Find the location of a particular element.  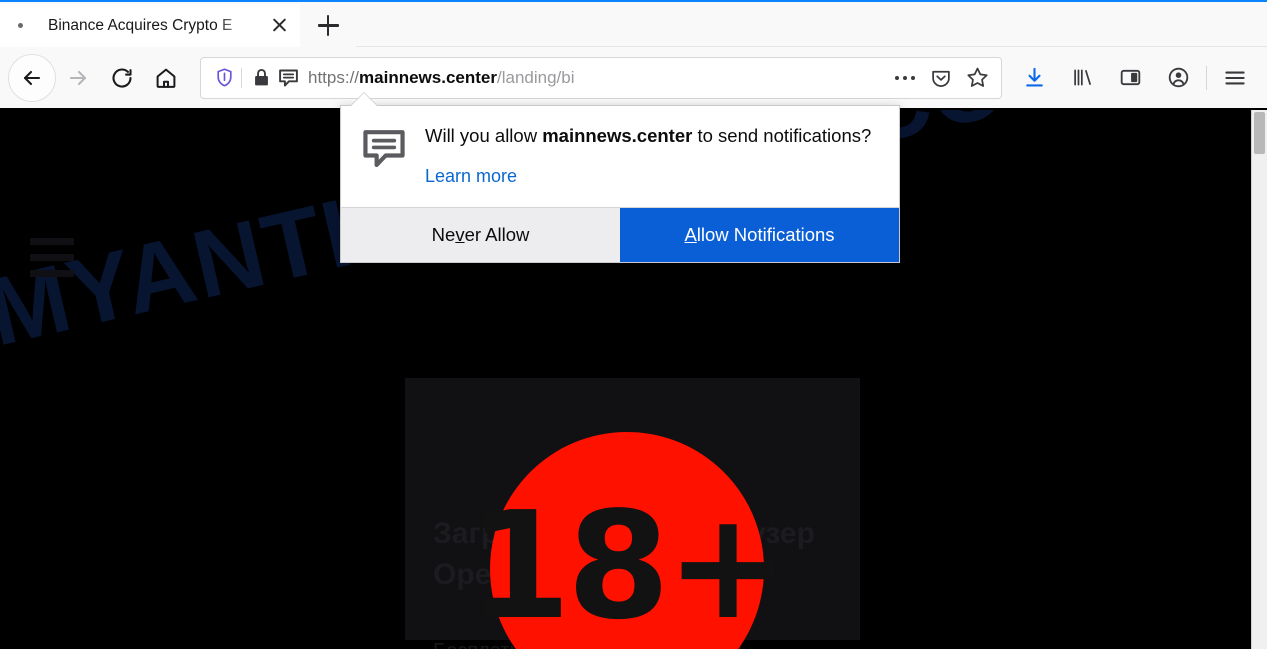

tabstrip-empty-area is located at coordinates (811, 25).